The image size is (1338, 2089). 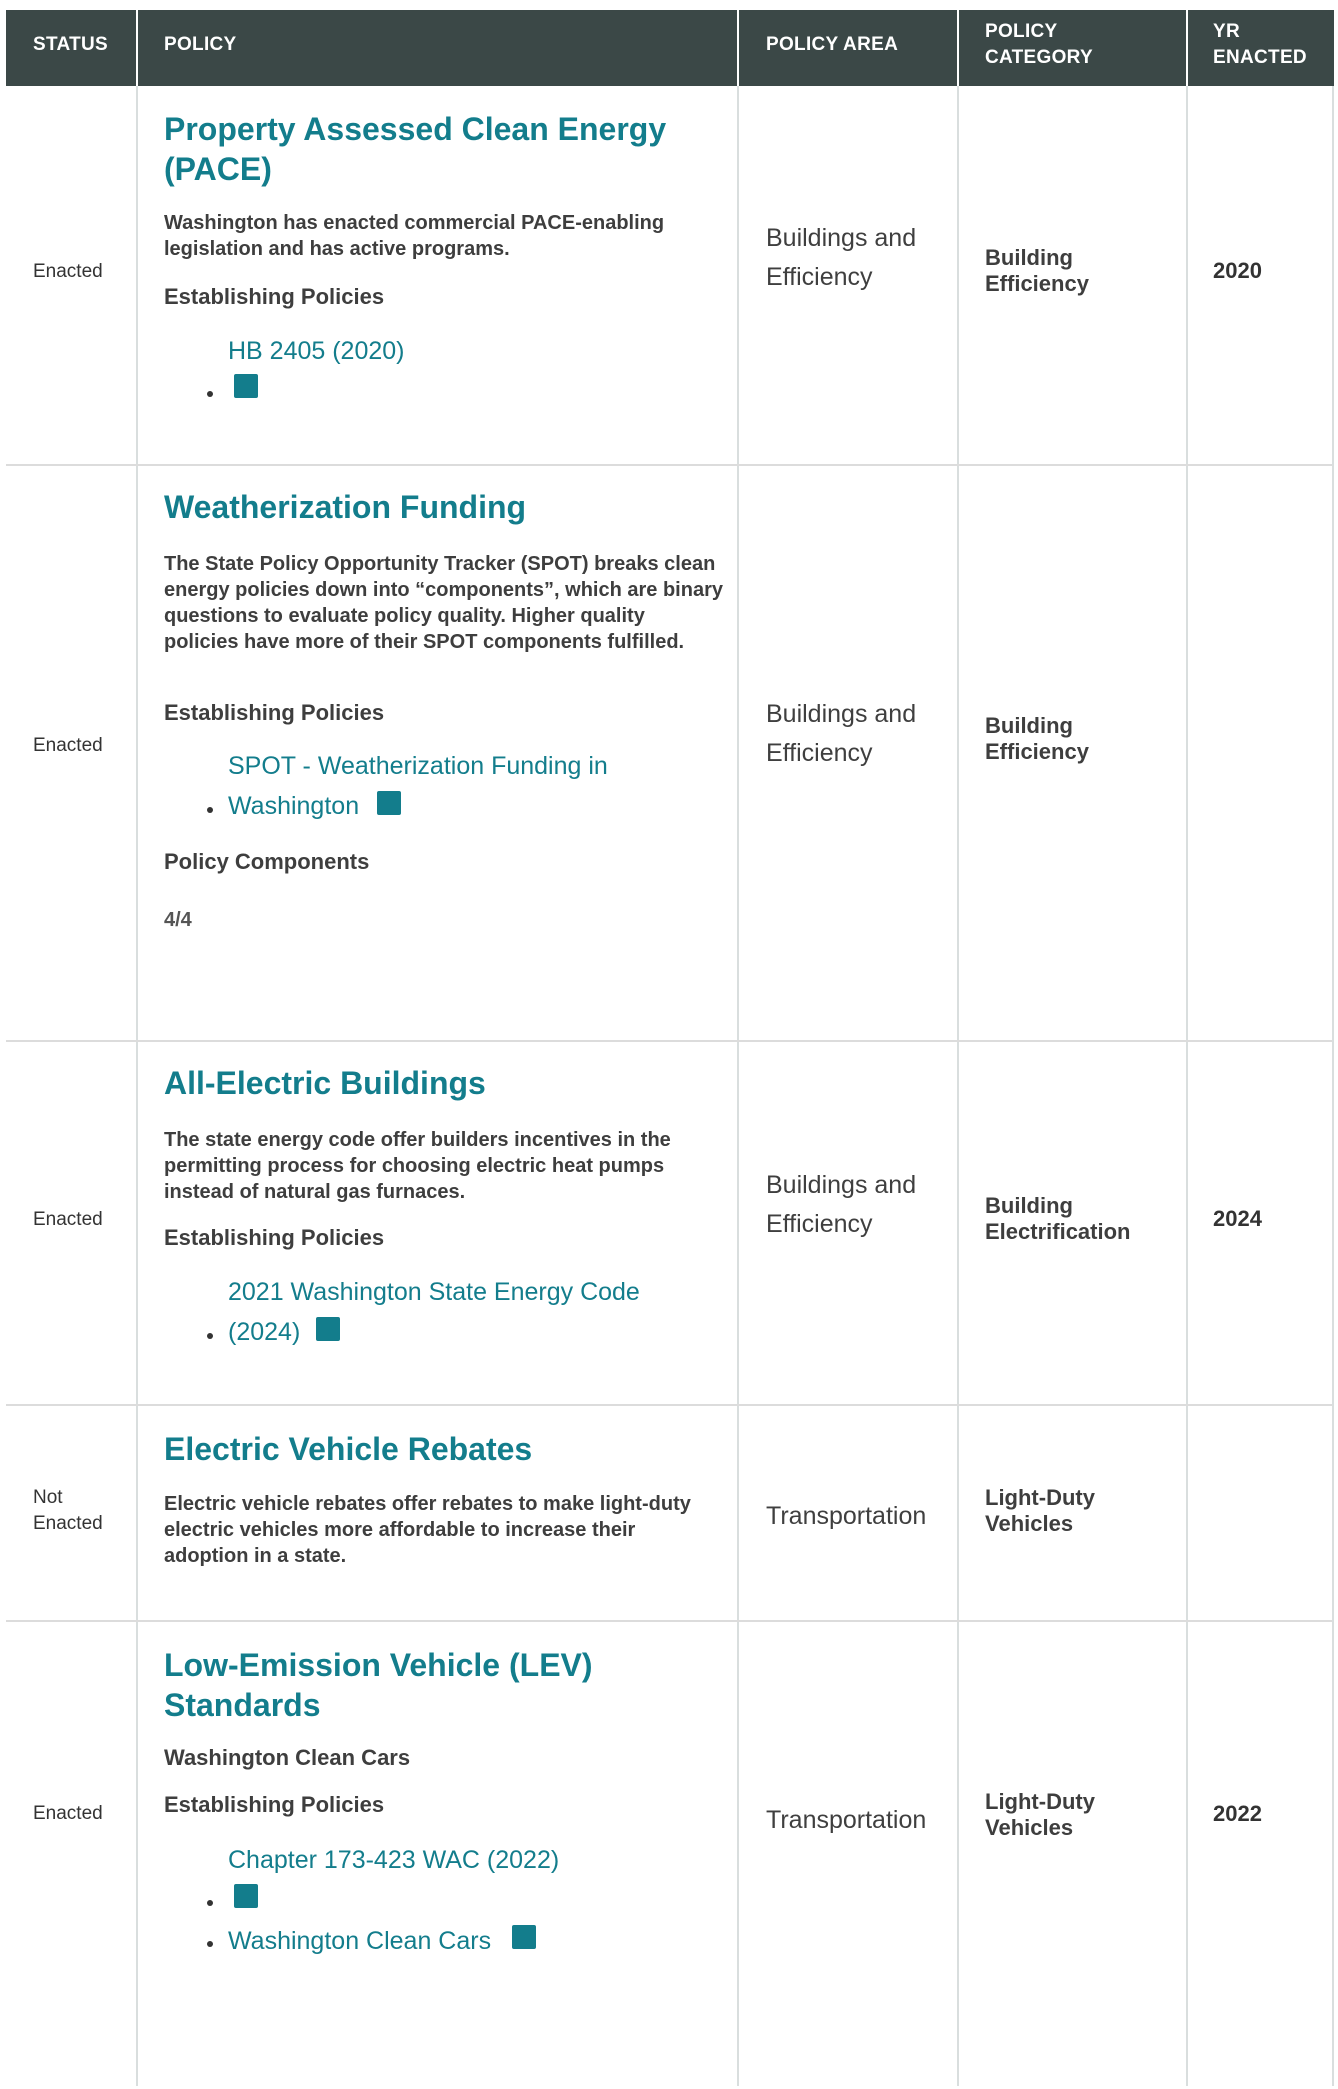 I want to click on policy-link: Washington Clean Cars, so click(x=359, y=1941).